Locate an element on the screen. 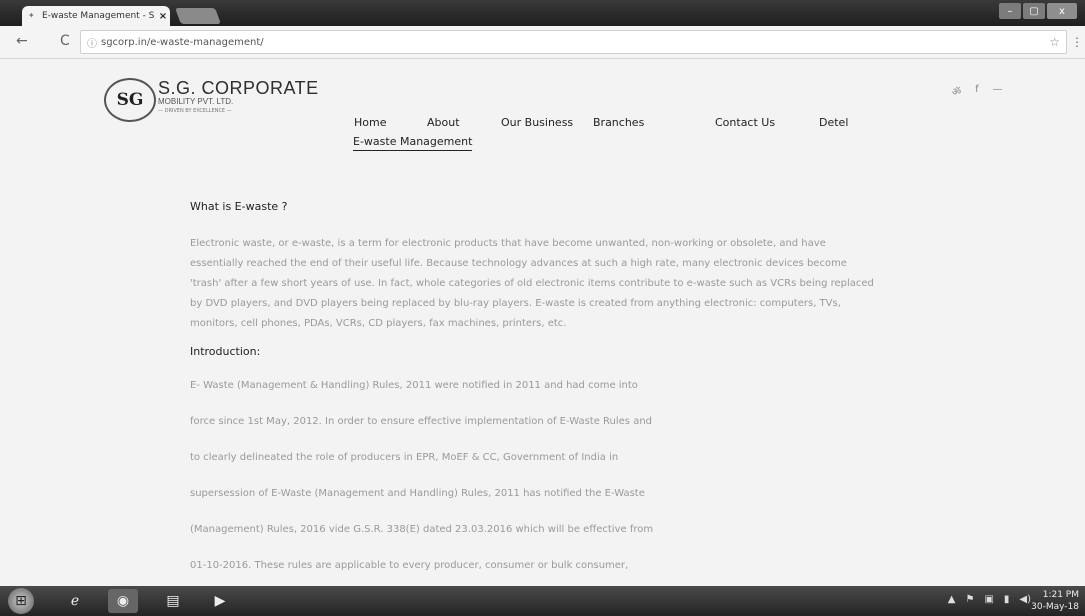 The height and width of the screenshot is (616, 1085). twitter-icon: — is located at coordinates (998, 91).